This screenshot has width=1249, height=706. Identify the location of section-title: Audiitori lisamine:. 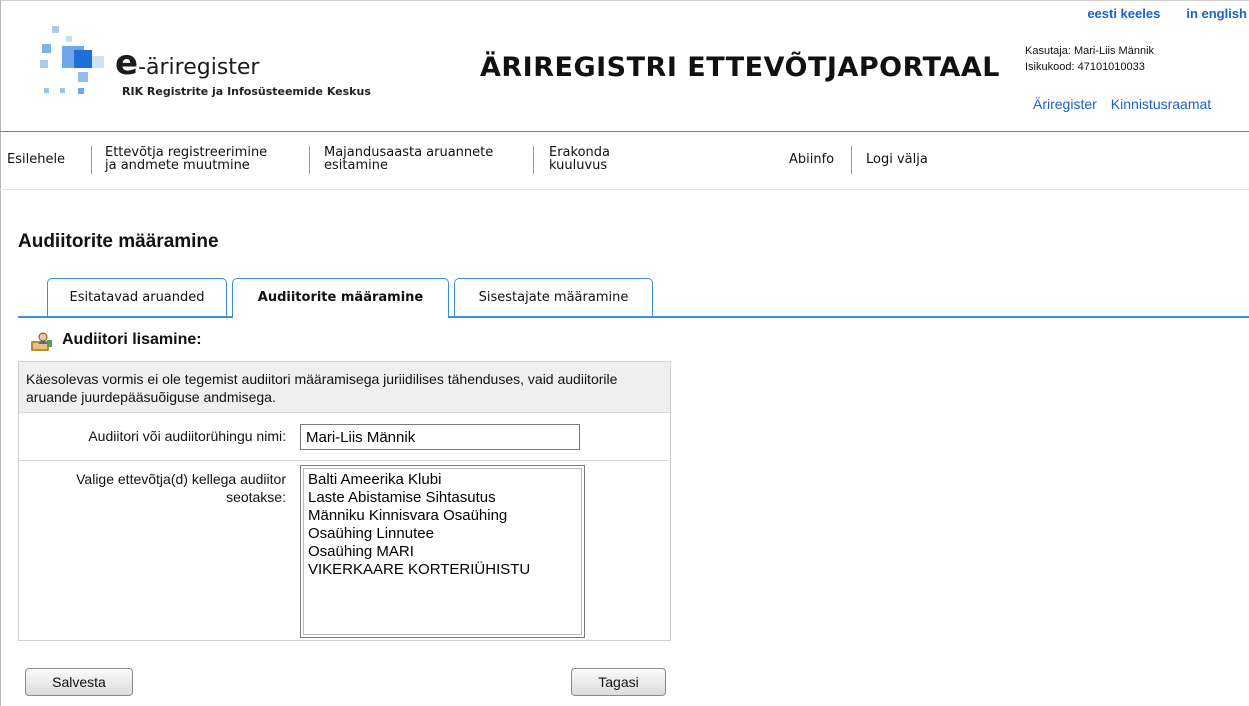
(132, 339).